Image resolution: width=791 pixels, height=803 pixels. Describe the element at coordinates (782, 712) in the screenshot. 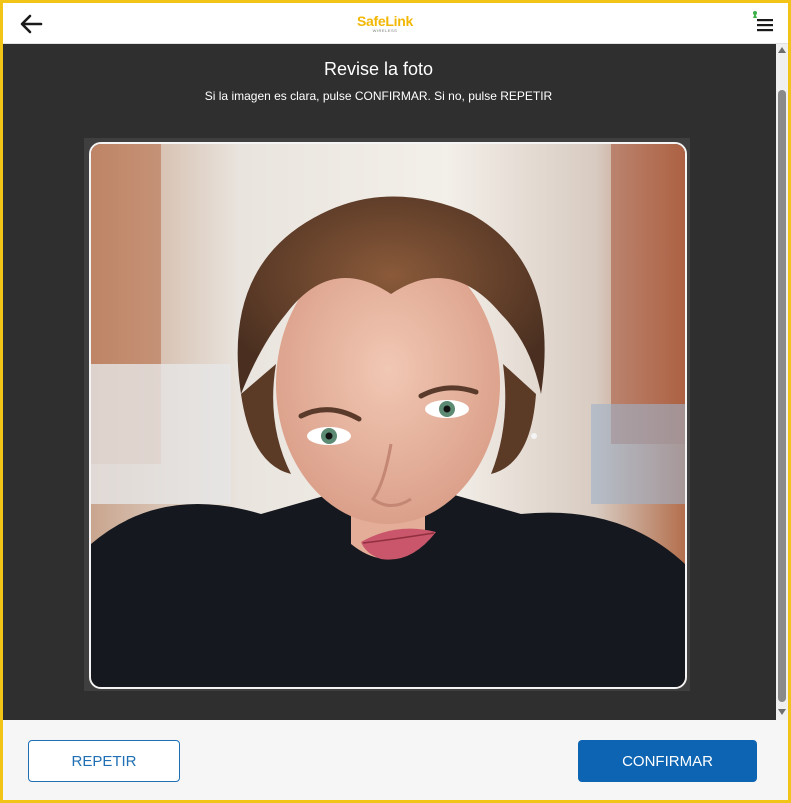

I see `scroll-down-arrow-icon` at that location.